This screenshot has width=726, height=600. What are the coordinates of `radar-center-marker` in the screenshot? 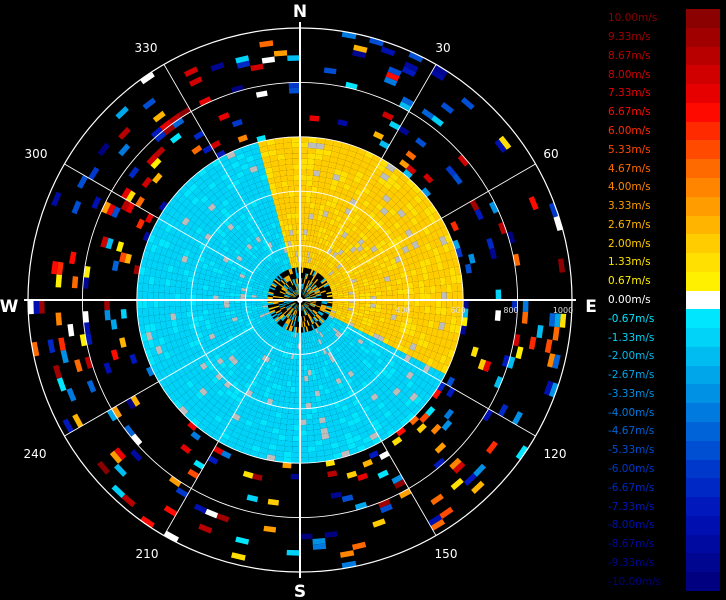 It's located at (300, 300).